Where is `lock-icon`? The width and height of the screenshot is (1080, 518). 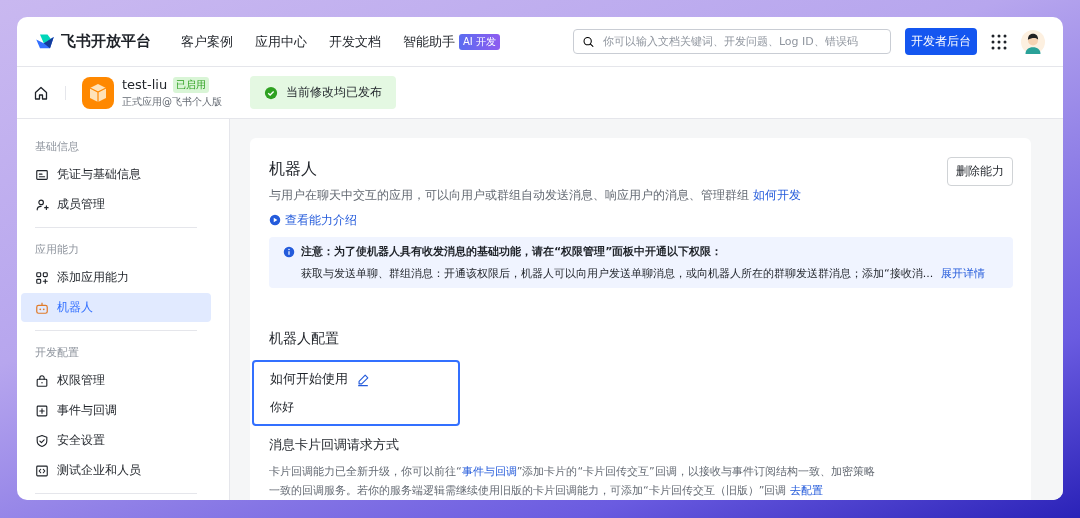 lock-icon is located at coordinates (42, 380).